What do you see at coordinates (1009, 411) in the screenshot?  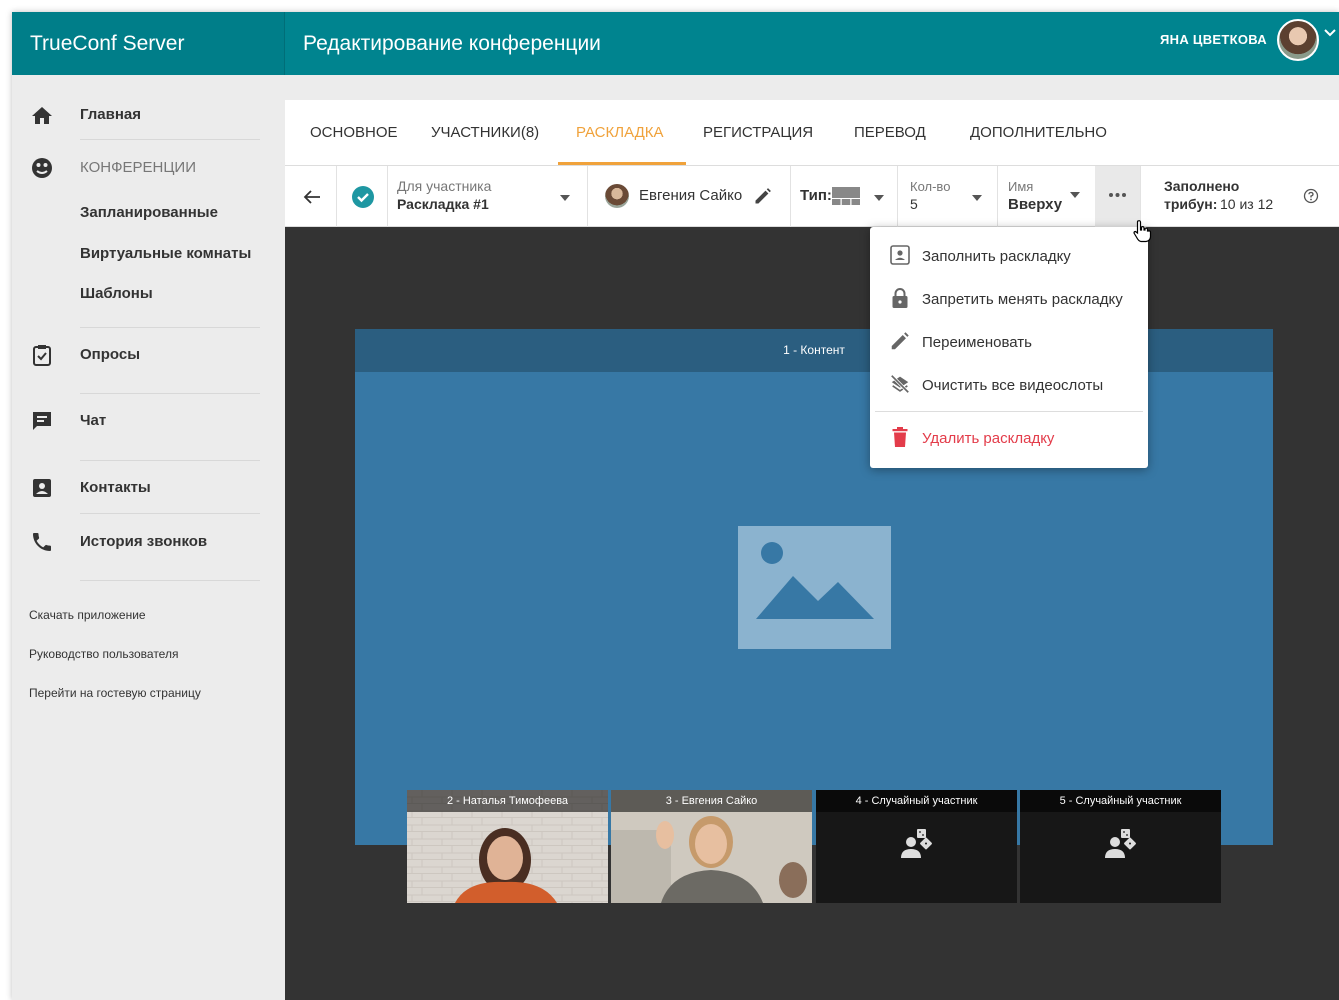 I see `menu-divider` at bounding box center [1009, 411].